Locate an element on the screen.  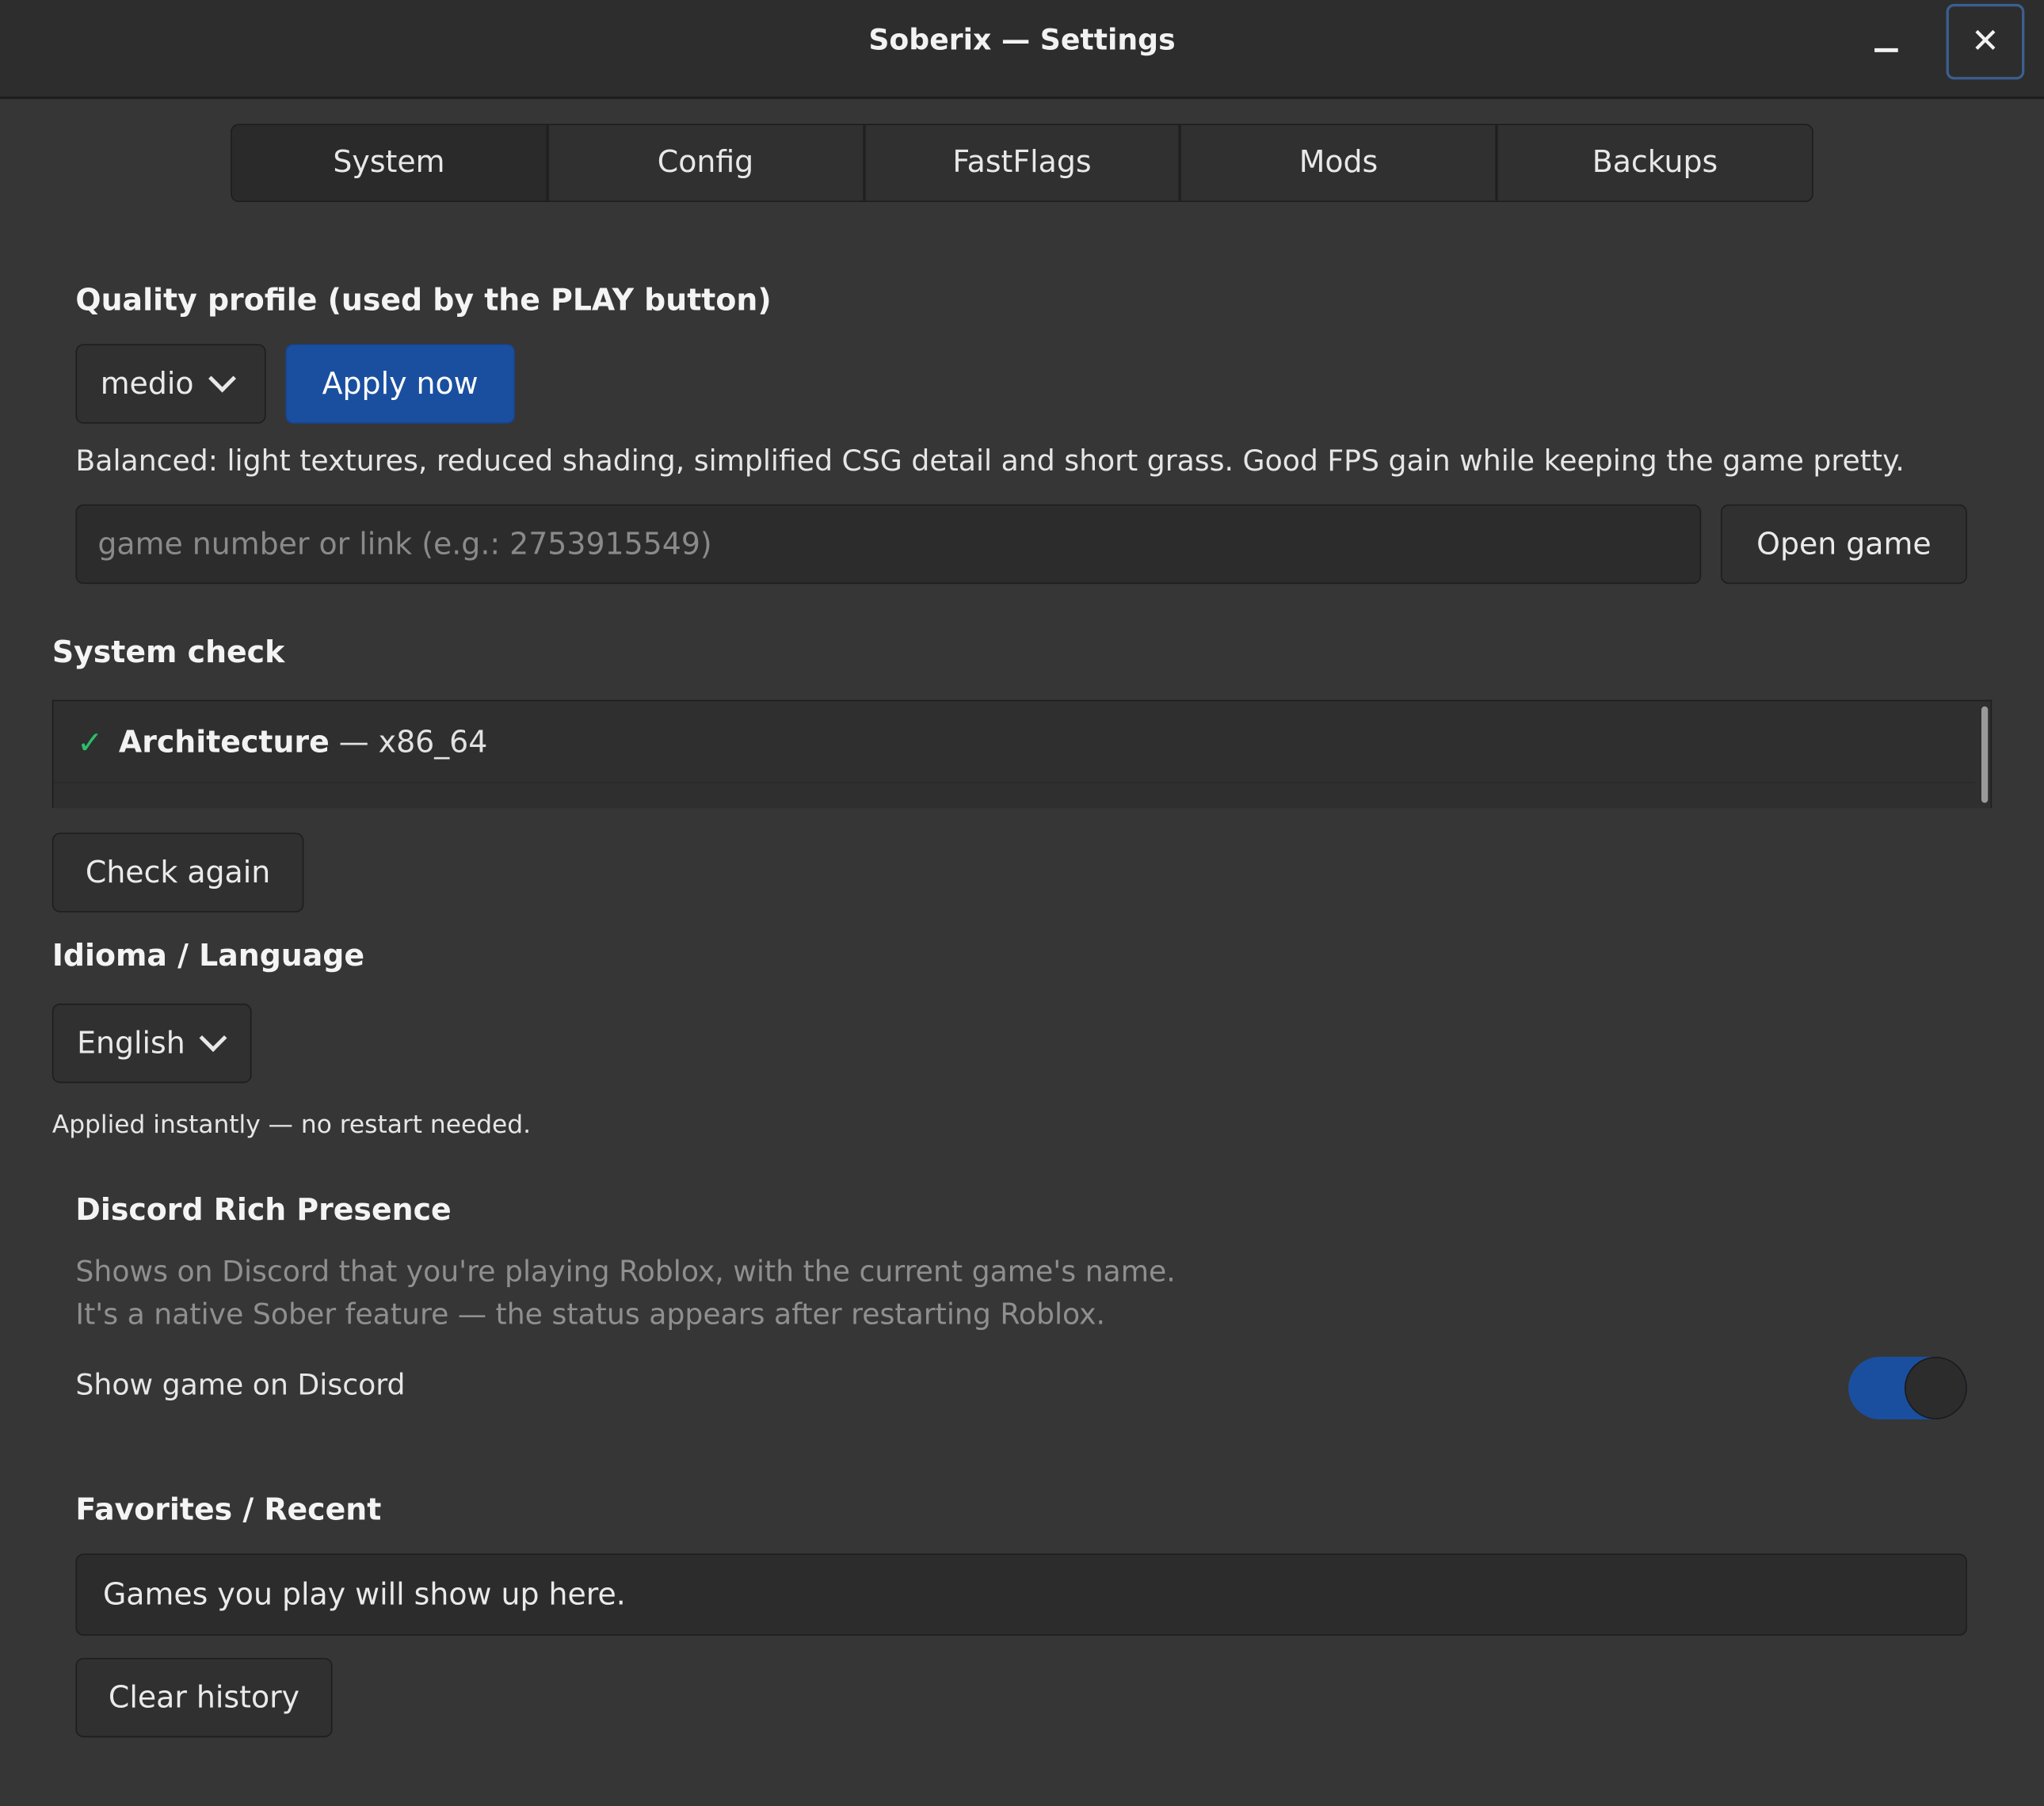
check-item-name: Architecture is located at coordinates (224, 743).